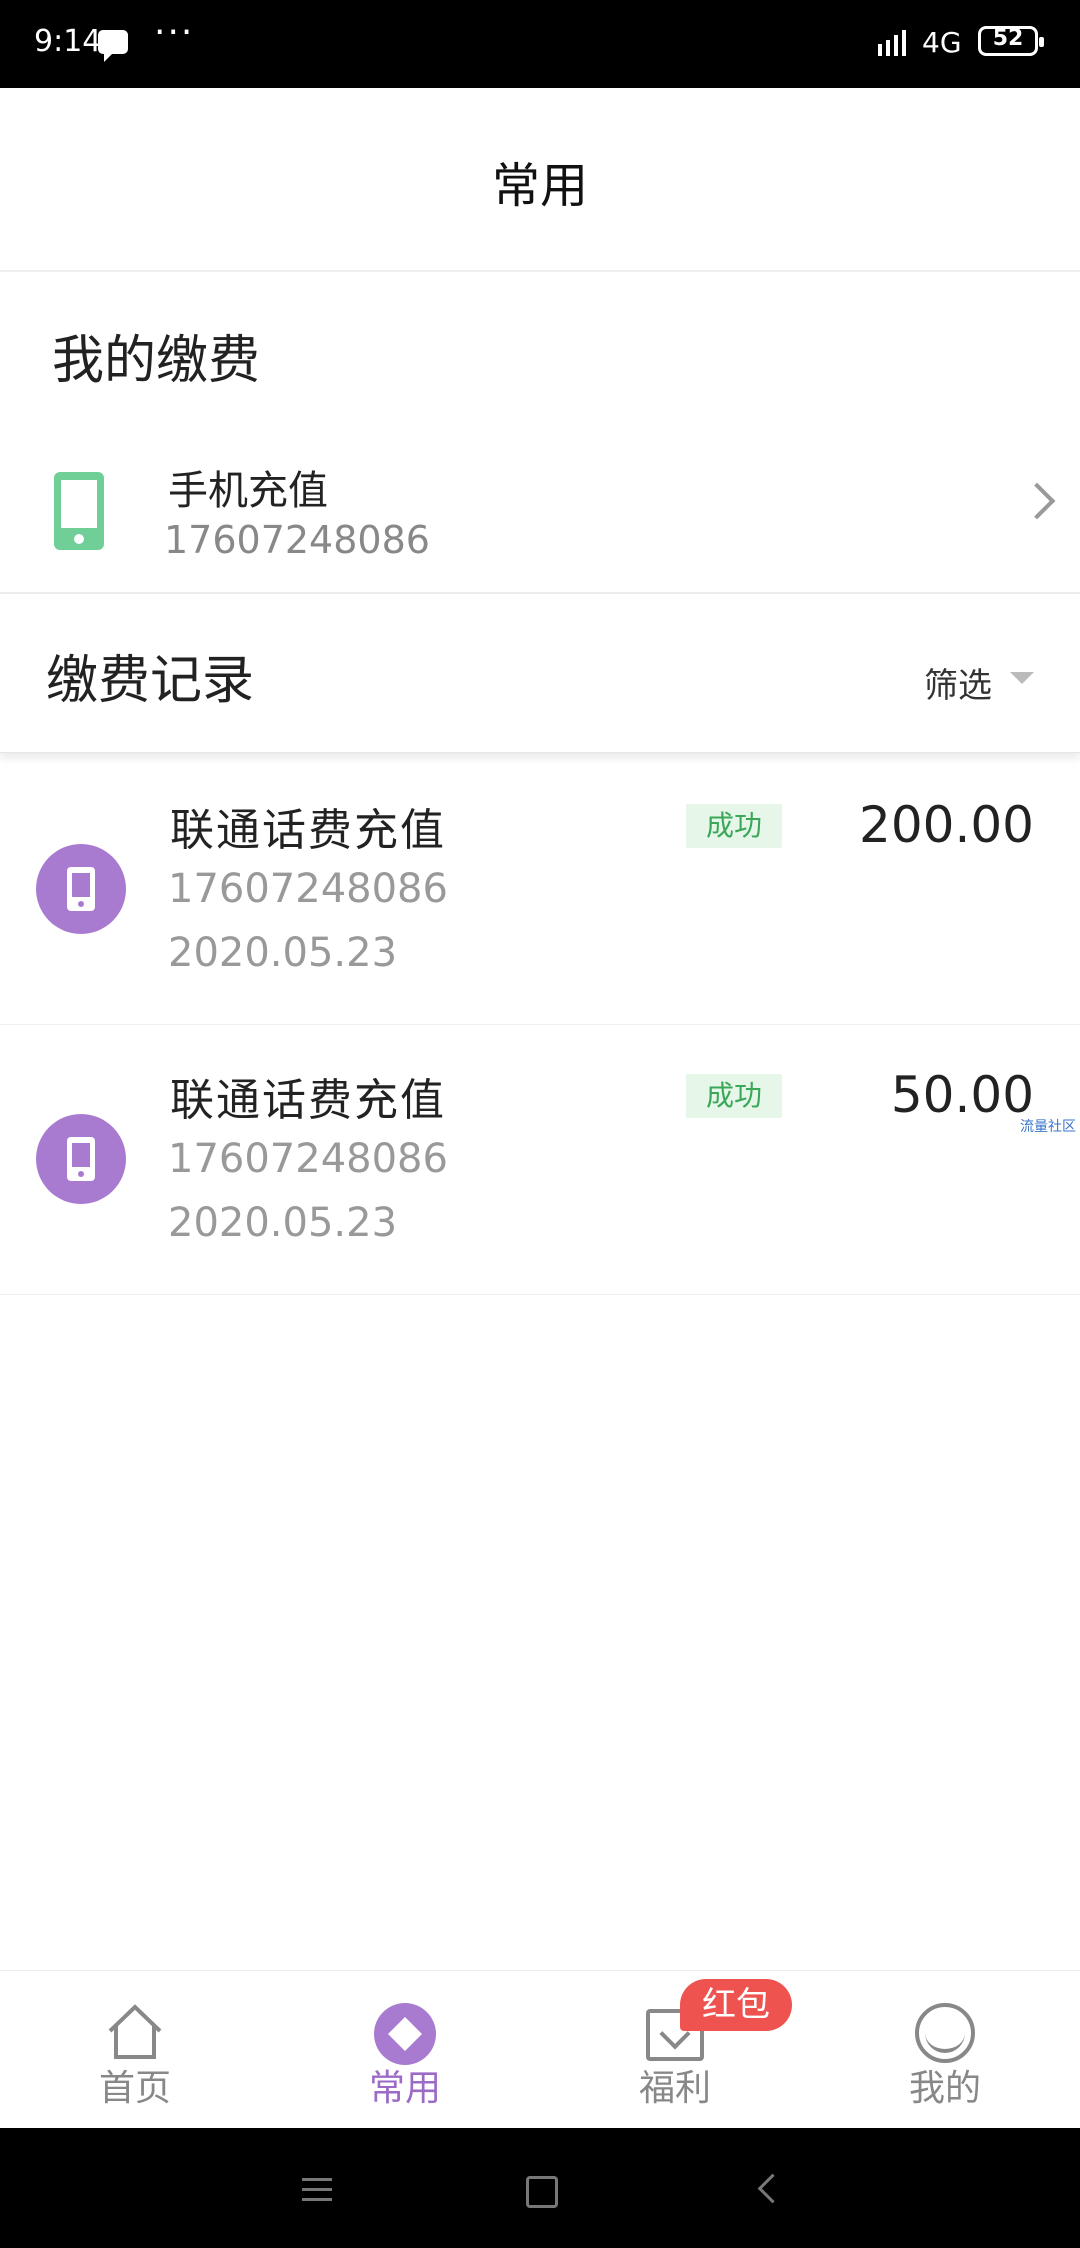 This screenshot has width=1080, height=2248. I want to click on my-payment-title: 我的缴费, so click(156, 361).